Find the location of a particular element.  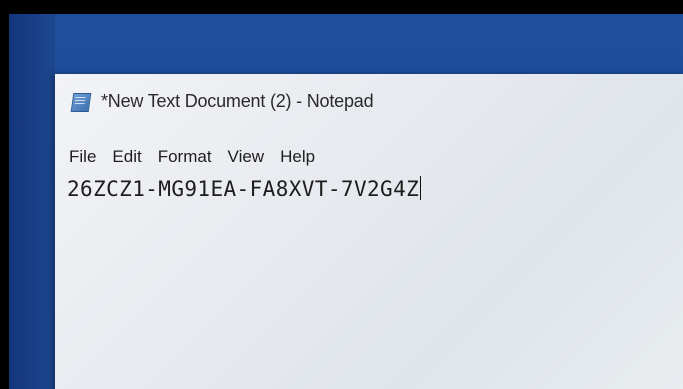

desktop-background is located at coordinates (32, 201).